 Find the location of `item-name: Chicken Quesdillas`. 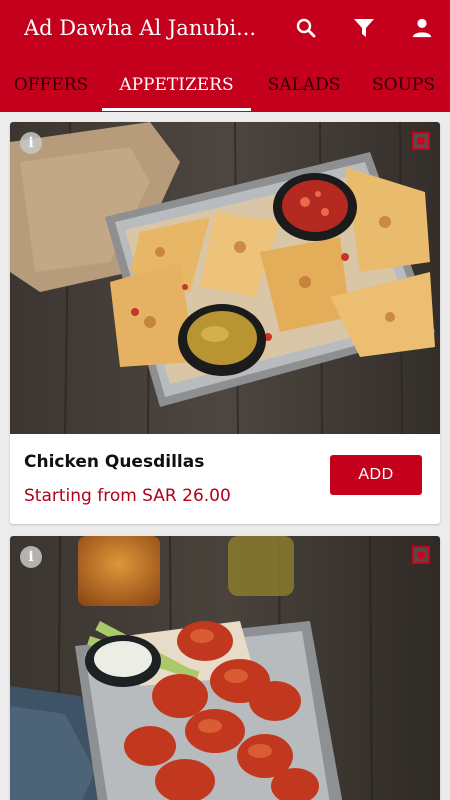

item-name: Chicken Quesdillas is located at coordinates (114, 462).